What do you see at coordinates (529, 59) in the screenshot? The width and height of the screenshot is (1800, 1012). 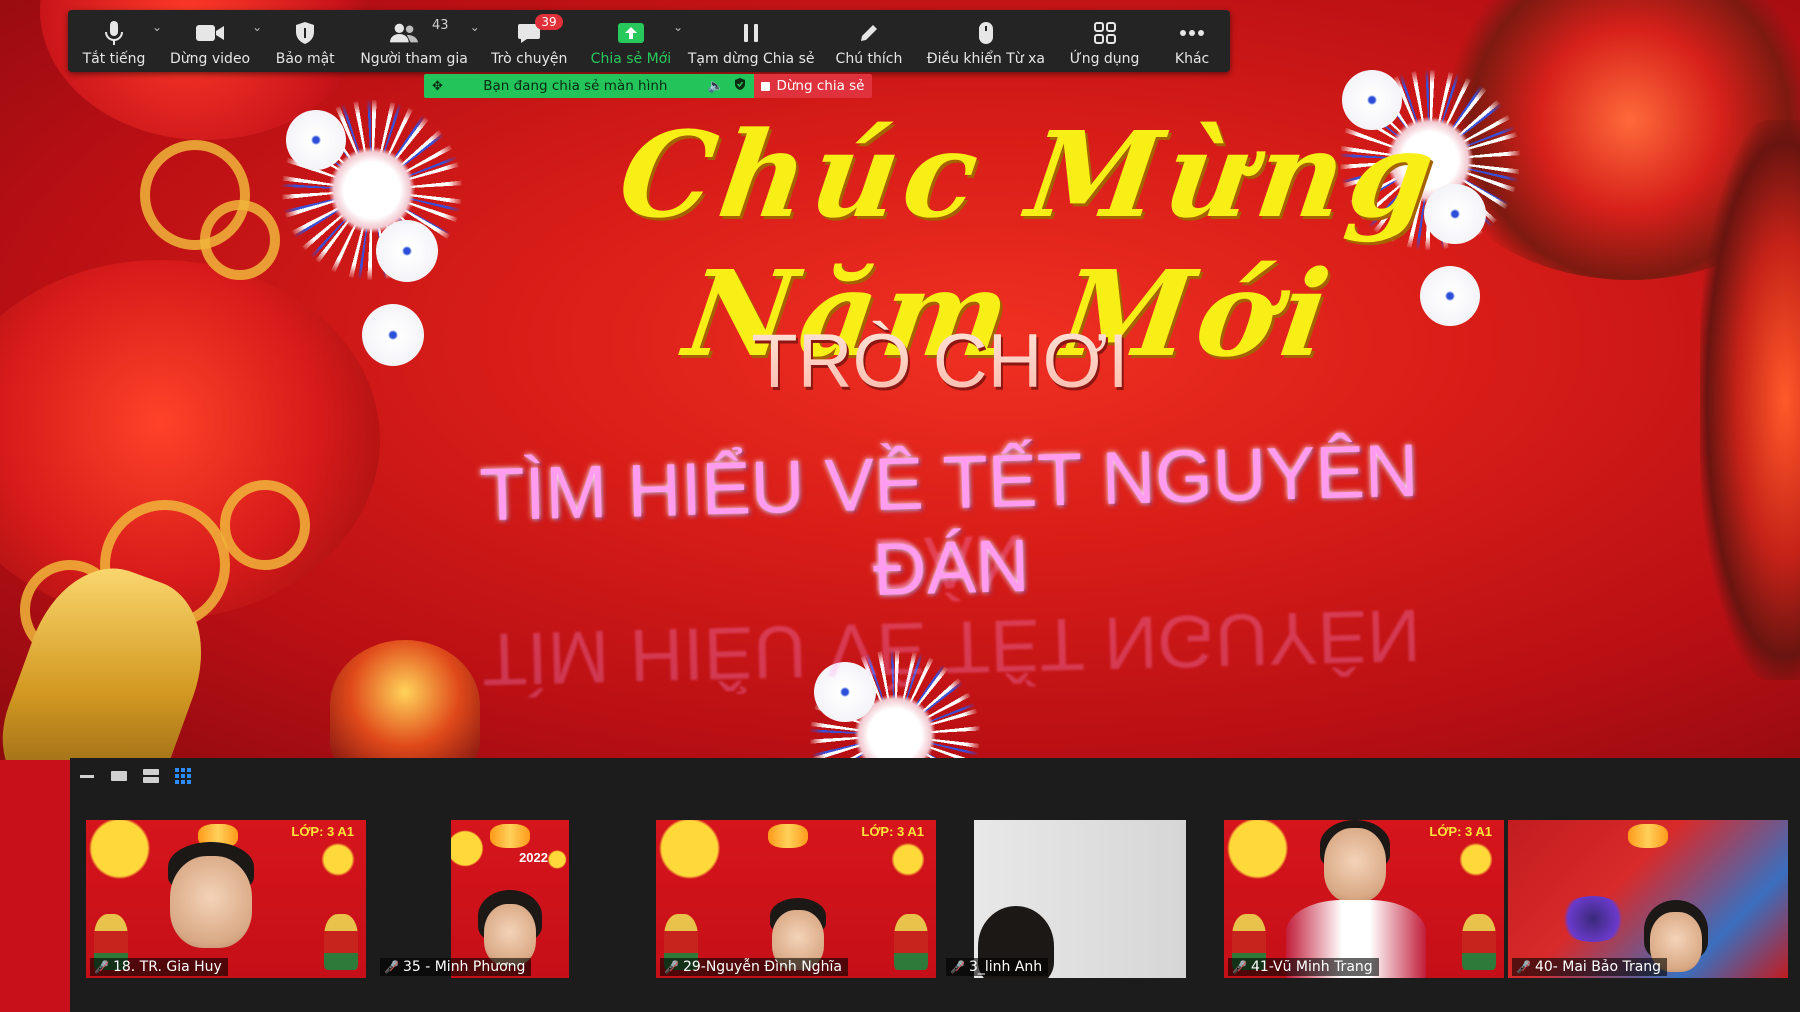 I see `chat-label: Trò chuyện` at bounding box center [529, 59].